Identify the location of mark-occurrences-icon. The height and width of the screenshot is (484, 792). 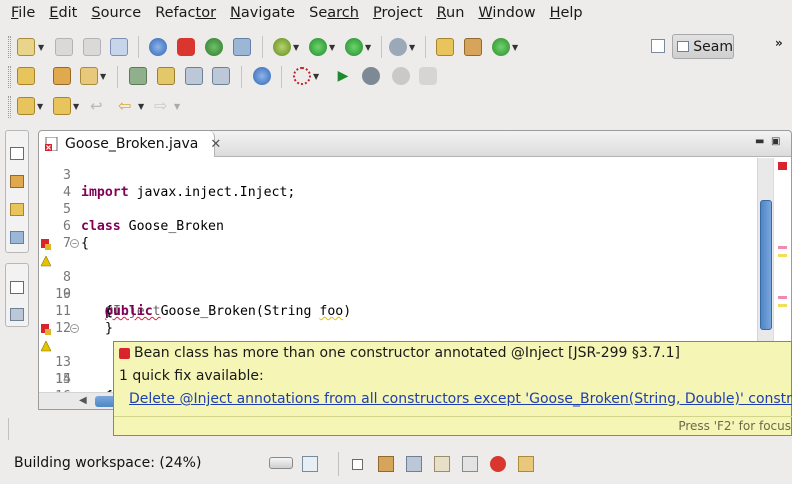
(166, 76).